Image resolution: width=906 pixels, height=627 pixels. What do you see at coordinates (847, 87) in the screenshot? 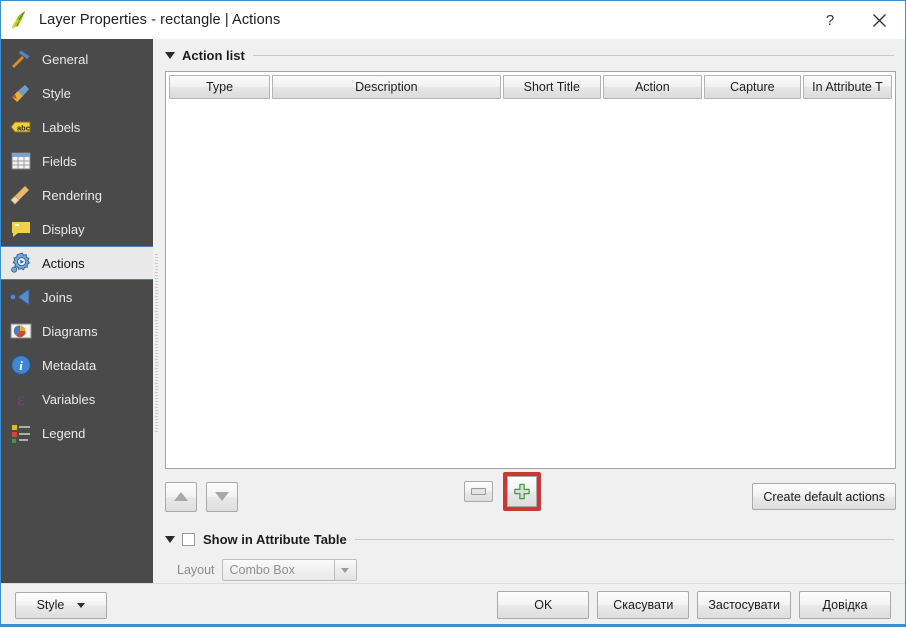
I see `column-header-in-attribute-table: In Attribute T` at bounding box center [847, 87].